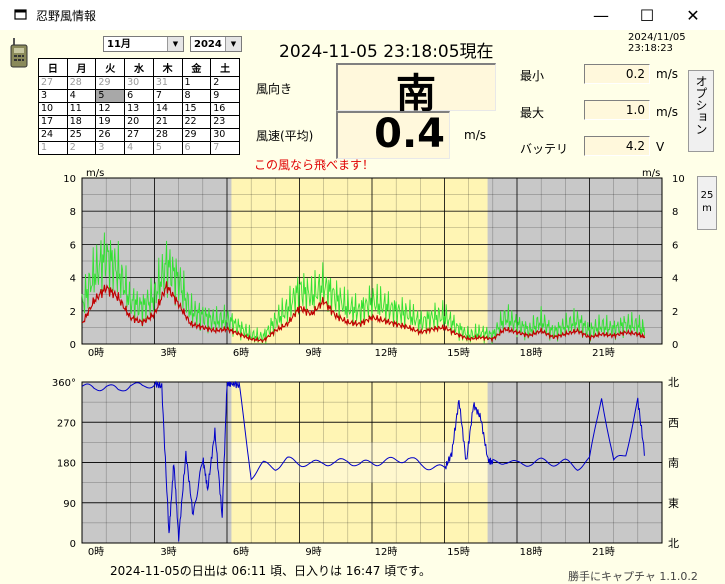  I want to click on compass-label: 東, so click(673, 503).